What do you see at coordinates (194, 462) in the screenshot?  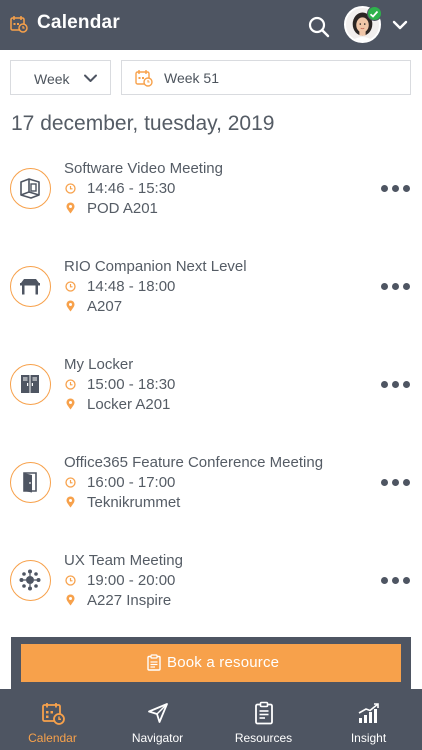 I see `booking-title: Office365 Feature Conference Meeting` at bounding box center [194, 462].